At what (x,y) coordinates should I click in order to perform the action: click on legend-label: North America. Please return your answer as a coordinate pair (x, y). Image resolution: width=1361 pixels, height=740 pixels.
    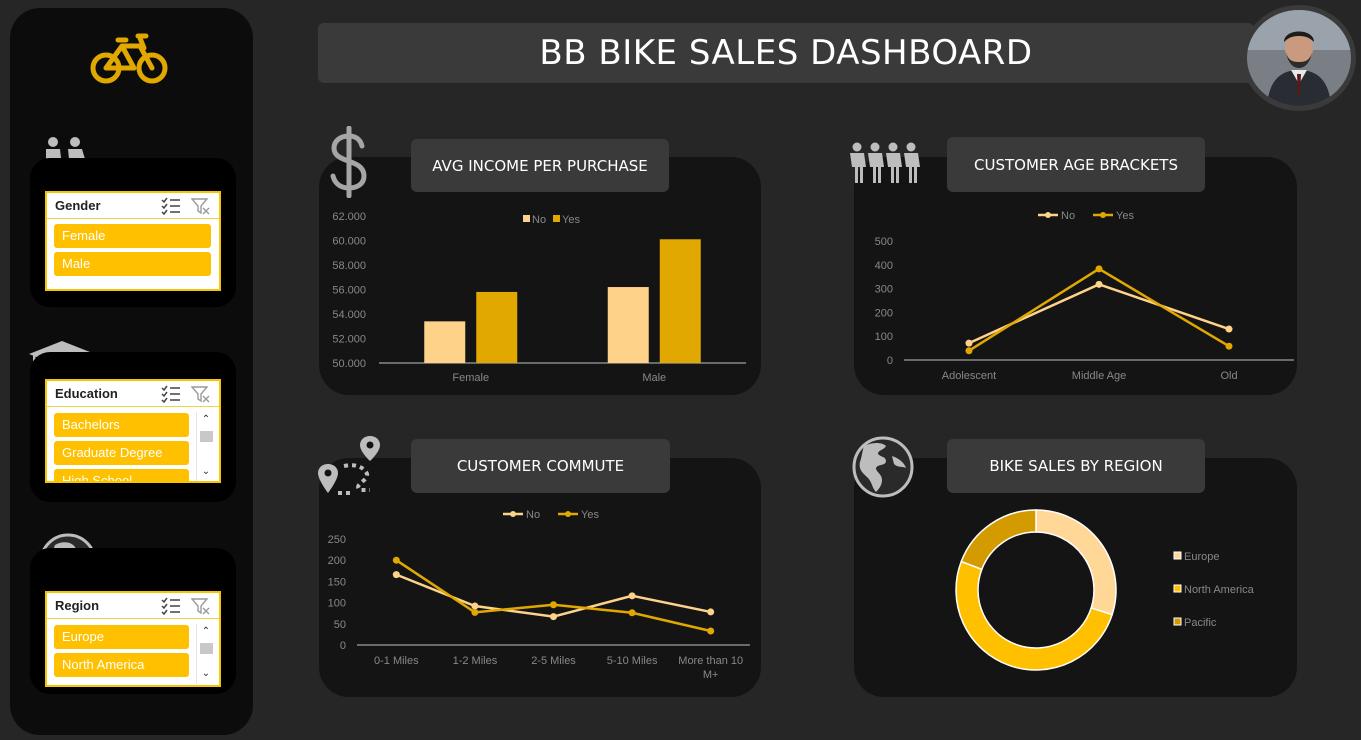
    Looking at the image, I should click on (1219, 590).